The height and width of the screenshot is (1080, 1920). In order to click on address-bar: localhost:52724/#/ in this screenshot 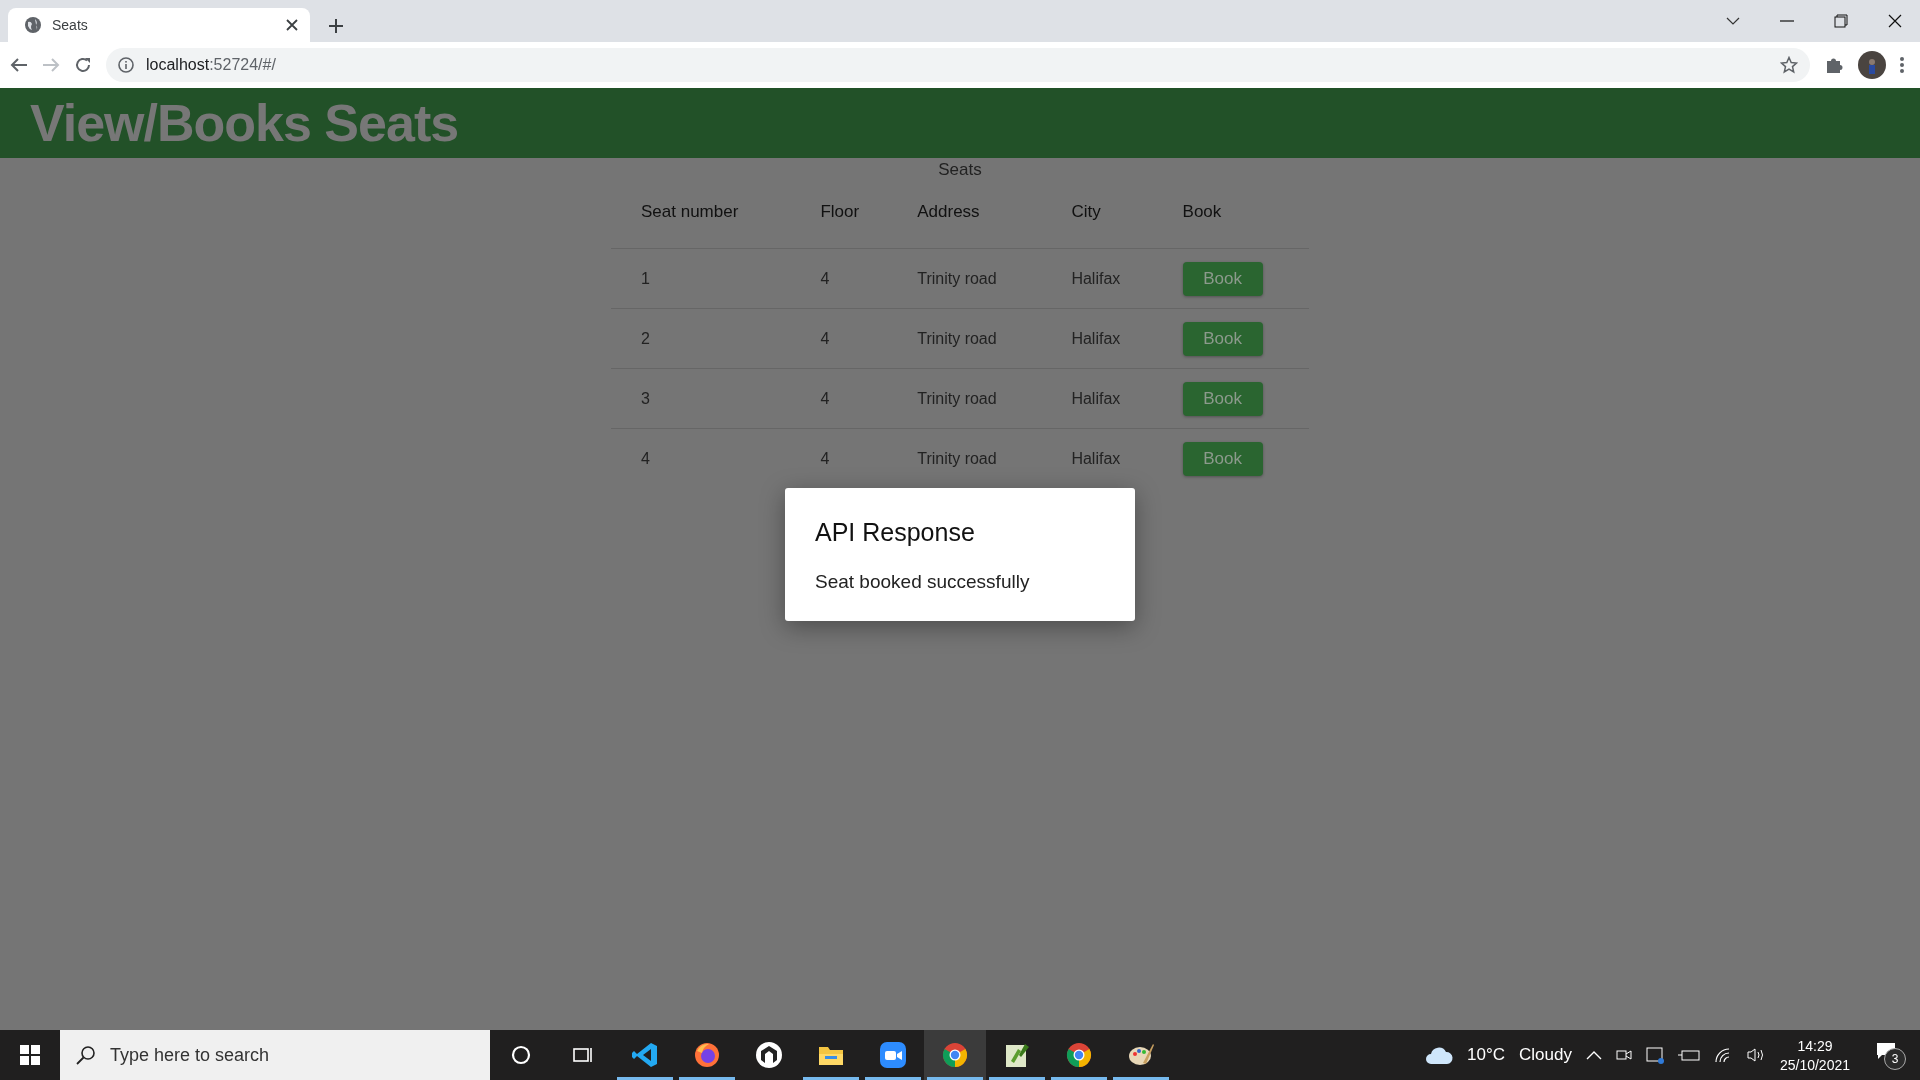, I will do `click(958, 65)`.